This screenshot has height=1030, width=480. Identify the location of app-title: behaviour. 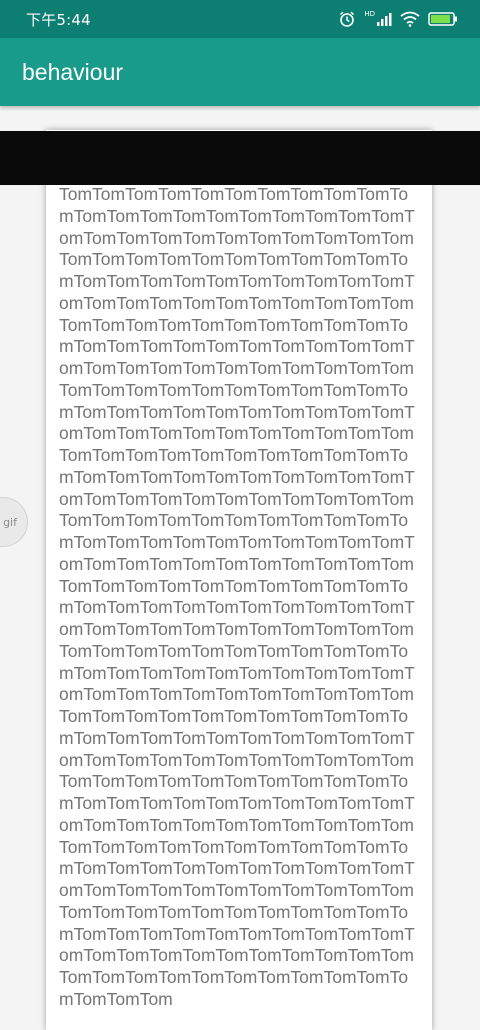
(73, 71).